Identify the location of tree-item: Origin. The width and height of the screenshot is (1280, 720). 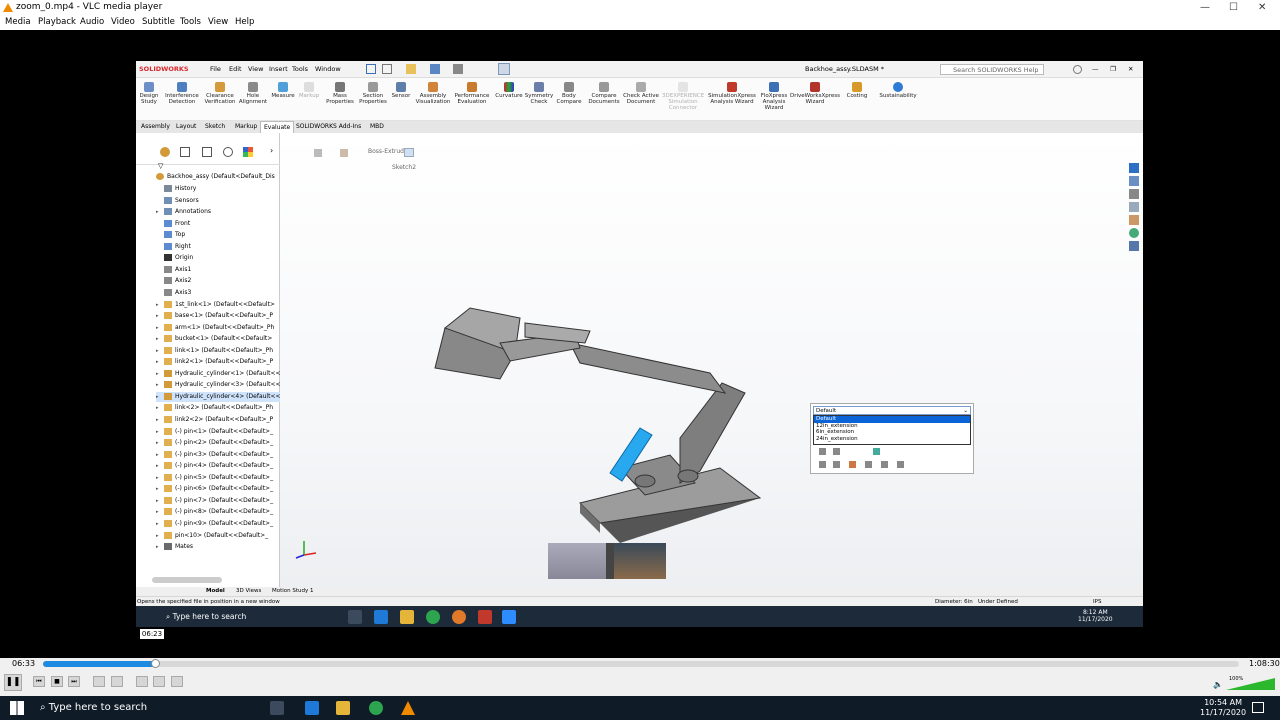
(218, 258).